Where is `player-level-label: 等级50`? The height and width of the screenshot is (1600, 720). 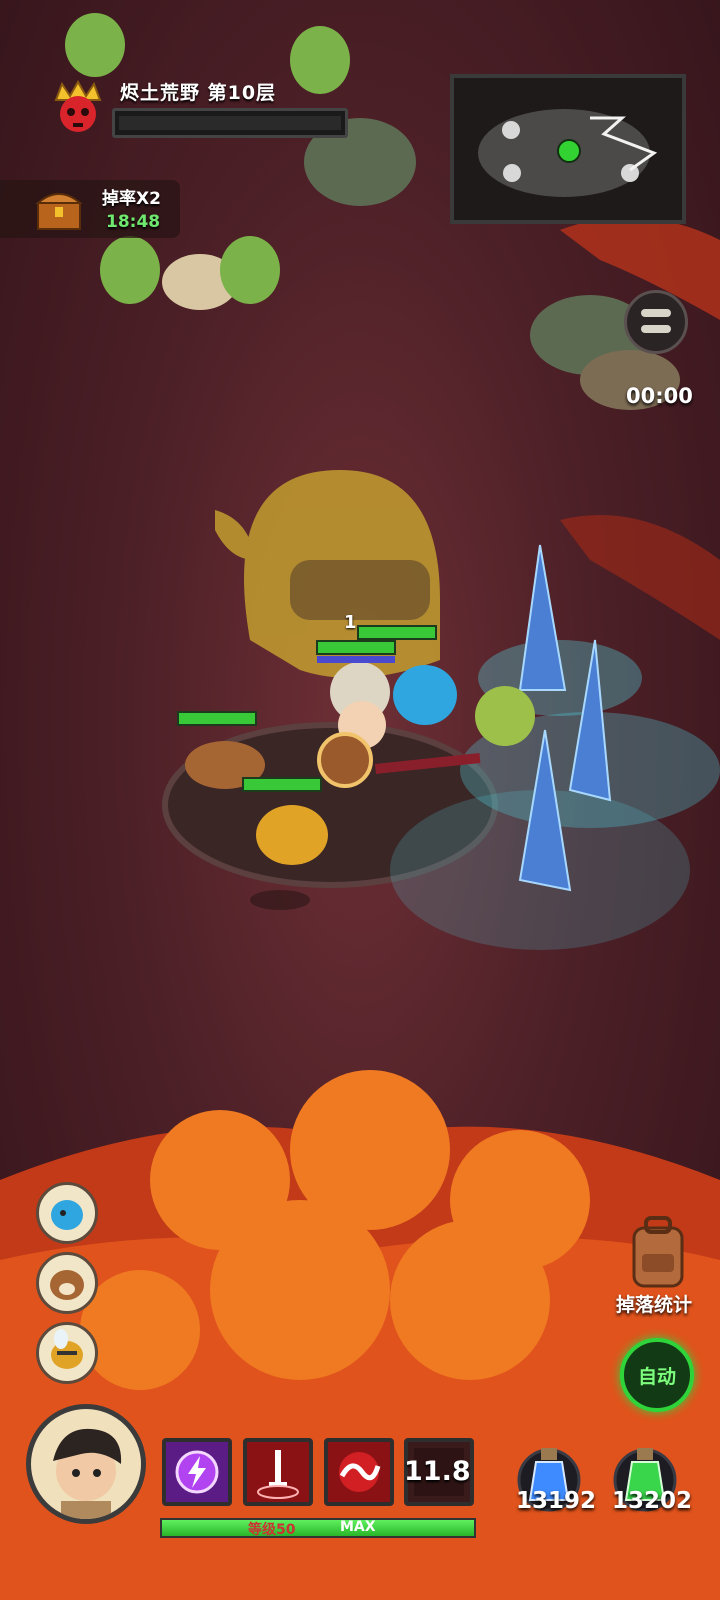
player-level-label: 等级50 is located at coordinates (272, 1530).